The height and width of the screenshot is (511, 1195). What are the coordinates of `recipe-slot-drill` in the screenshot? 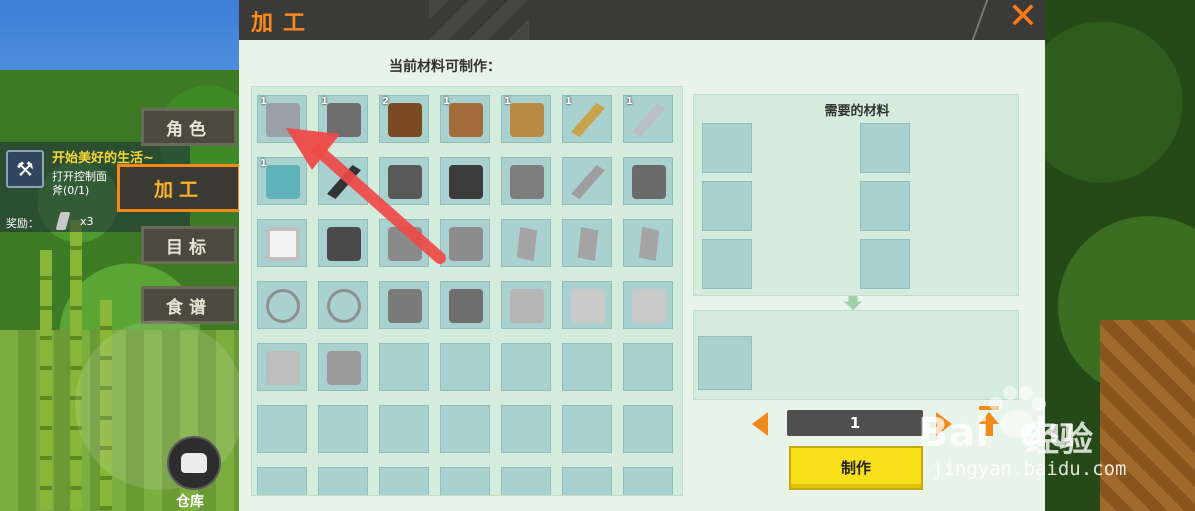 It's located at (587, 181).